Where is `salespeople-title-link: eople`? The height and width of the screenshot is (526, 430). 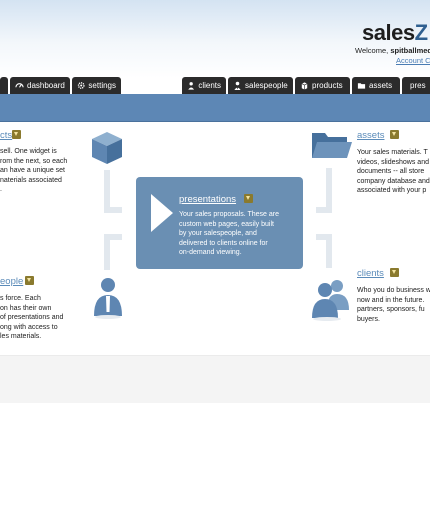 salespeople-title-link: eople is located at coordinates (11, 281).